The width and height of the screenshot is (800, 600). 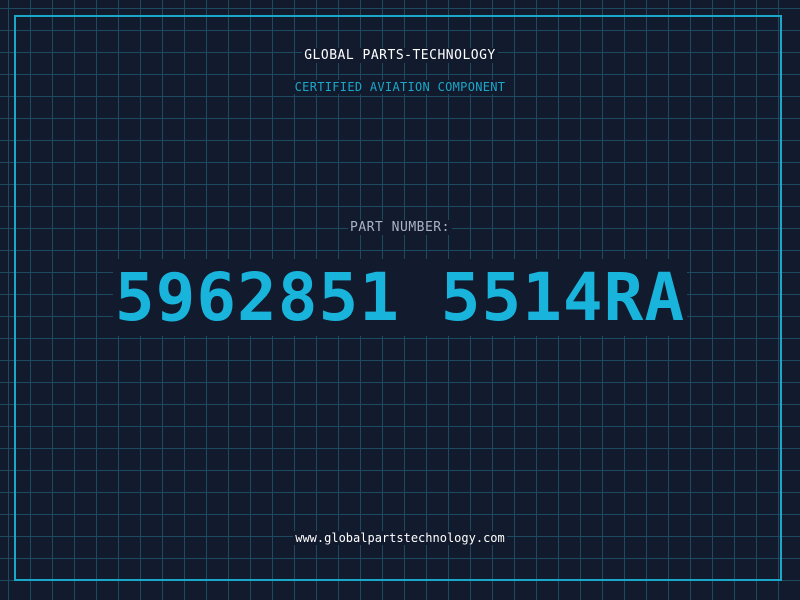 I want to click on part-number-label: PART NUMBER:, so click(x=400, y=227).